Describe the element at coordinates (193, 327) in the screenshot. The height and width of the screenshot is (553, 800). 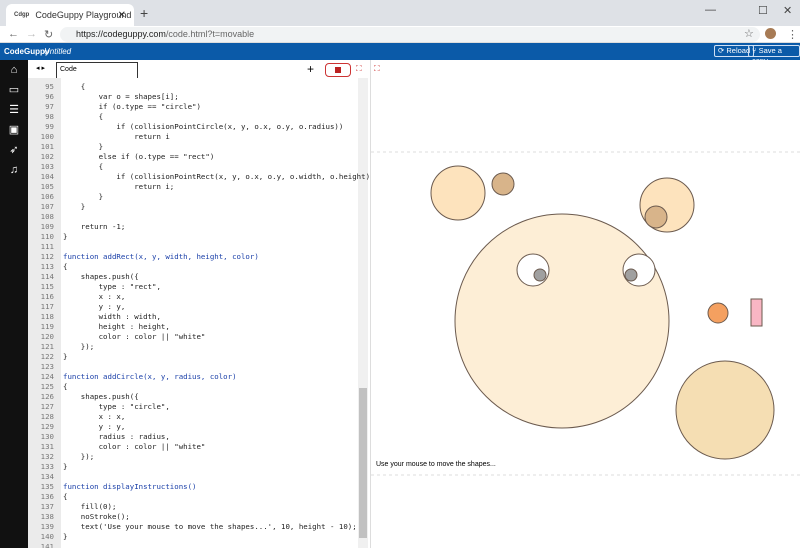
I see `code-line: 119 height : height,` at that location.